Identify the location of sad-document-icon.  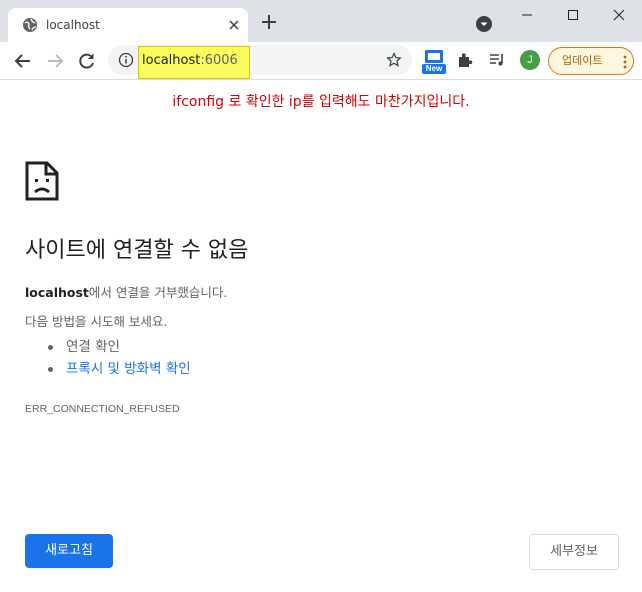
(42, 181).